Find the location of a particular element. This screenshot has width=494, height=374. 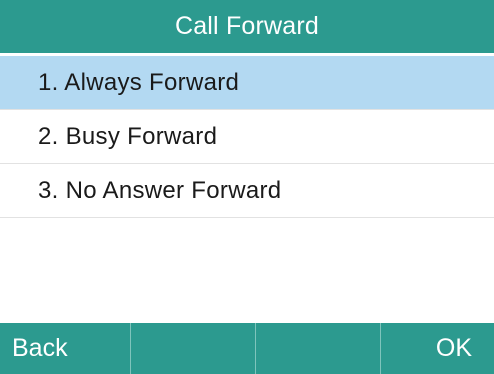

screen-title: Call Forward is located at coordinates (247, 26).